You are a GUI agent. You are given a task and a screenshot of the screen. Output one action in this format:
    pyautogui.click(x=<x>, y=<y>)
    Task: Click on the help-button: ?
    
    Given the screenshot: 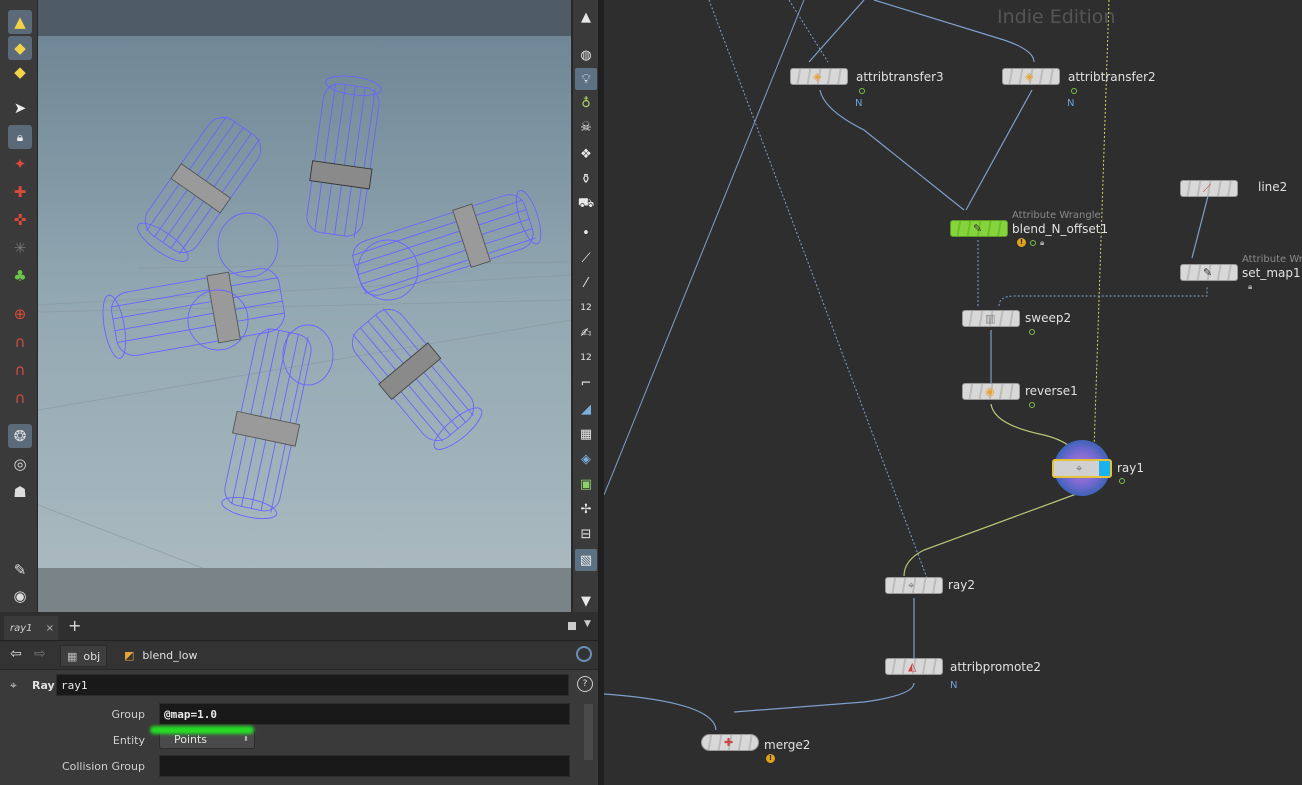 What is the action you would take?
    pyautogui.click(x=585, y=684)
    